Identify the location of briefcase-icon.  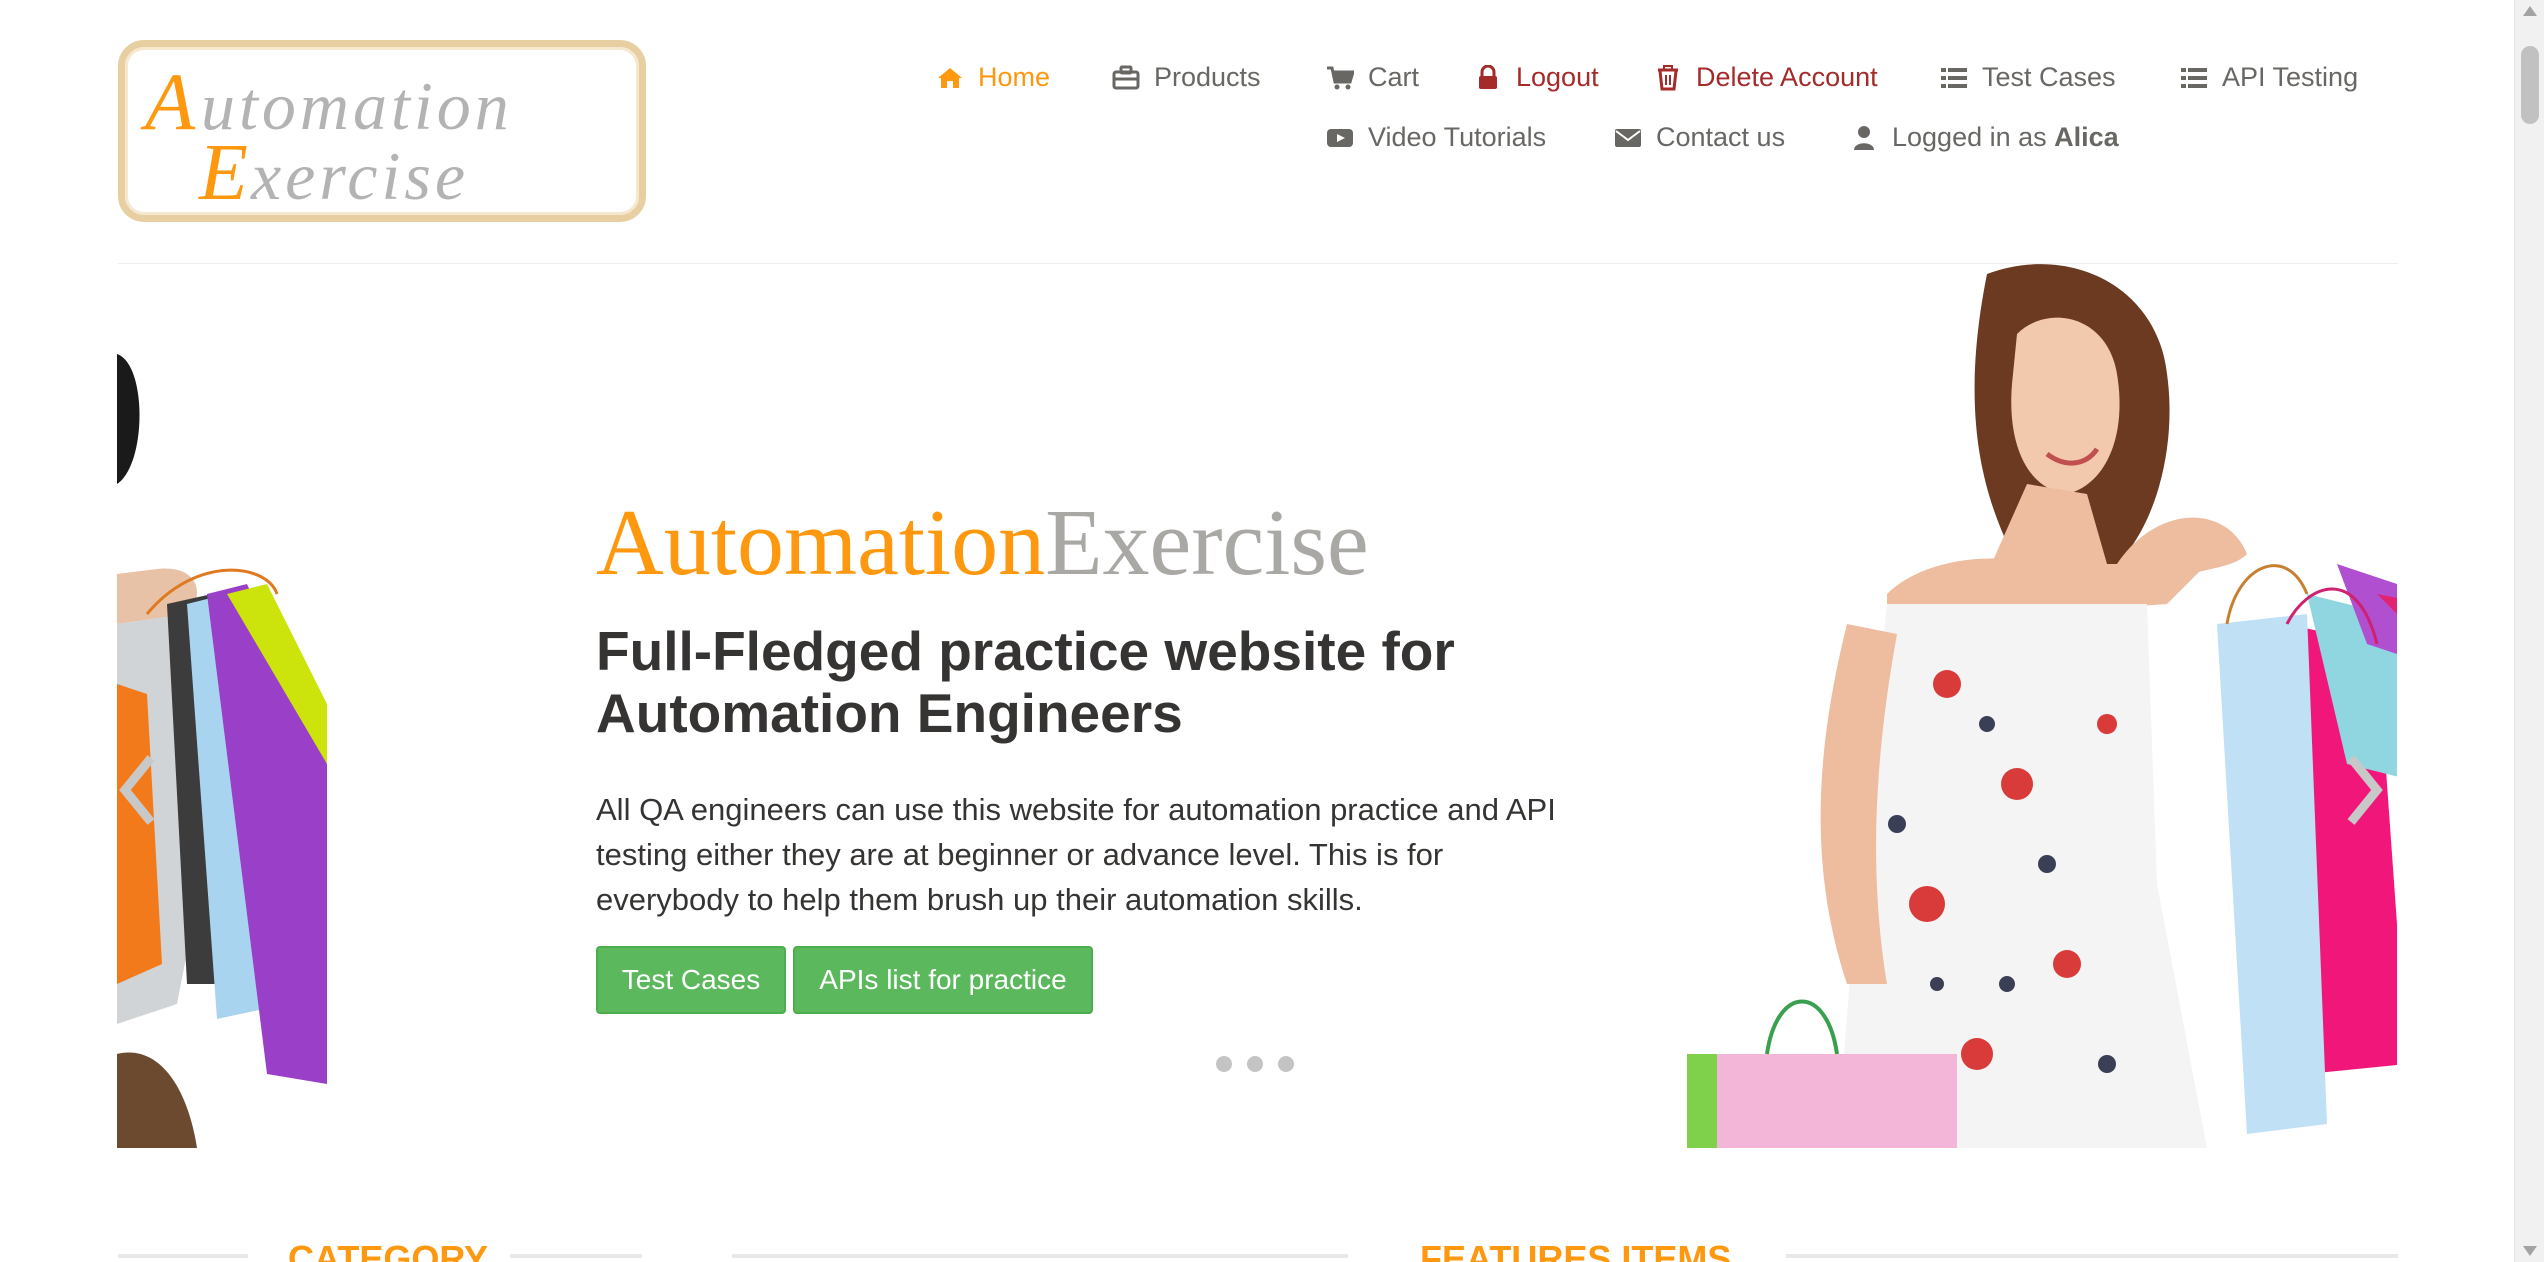
(1126, 78).